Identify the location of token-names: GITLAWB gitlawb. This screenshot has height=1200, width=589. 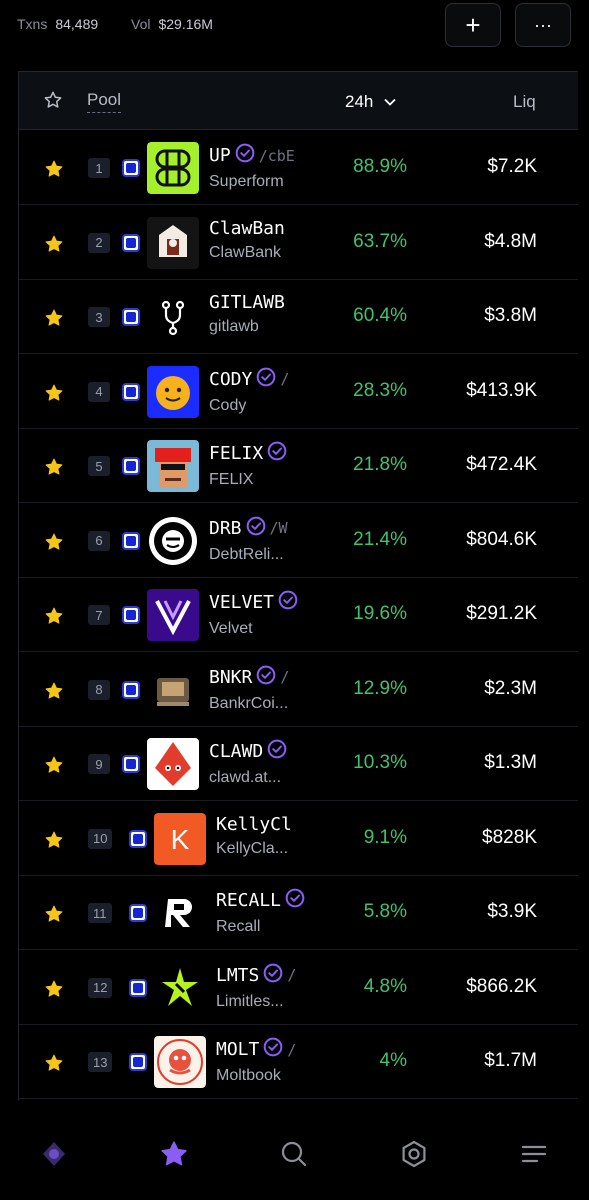
(260, 314).